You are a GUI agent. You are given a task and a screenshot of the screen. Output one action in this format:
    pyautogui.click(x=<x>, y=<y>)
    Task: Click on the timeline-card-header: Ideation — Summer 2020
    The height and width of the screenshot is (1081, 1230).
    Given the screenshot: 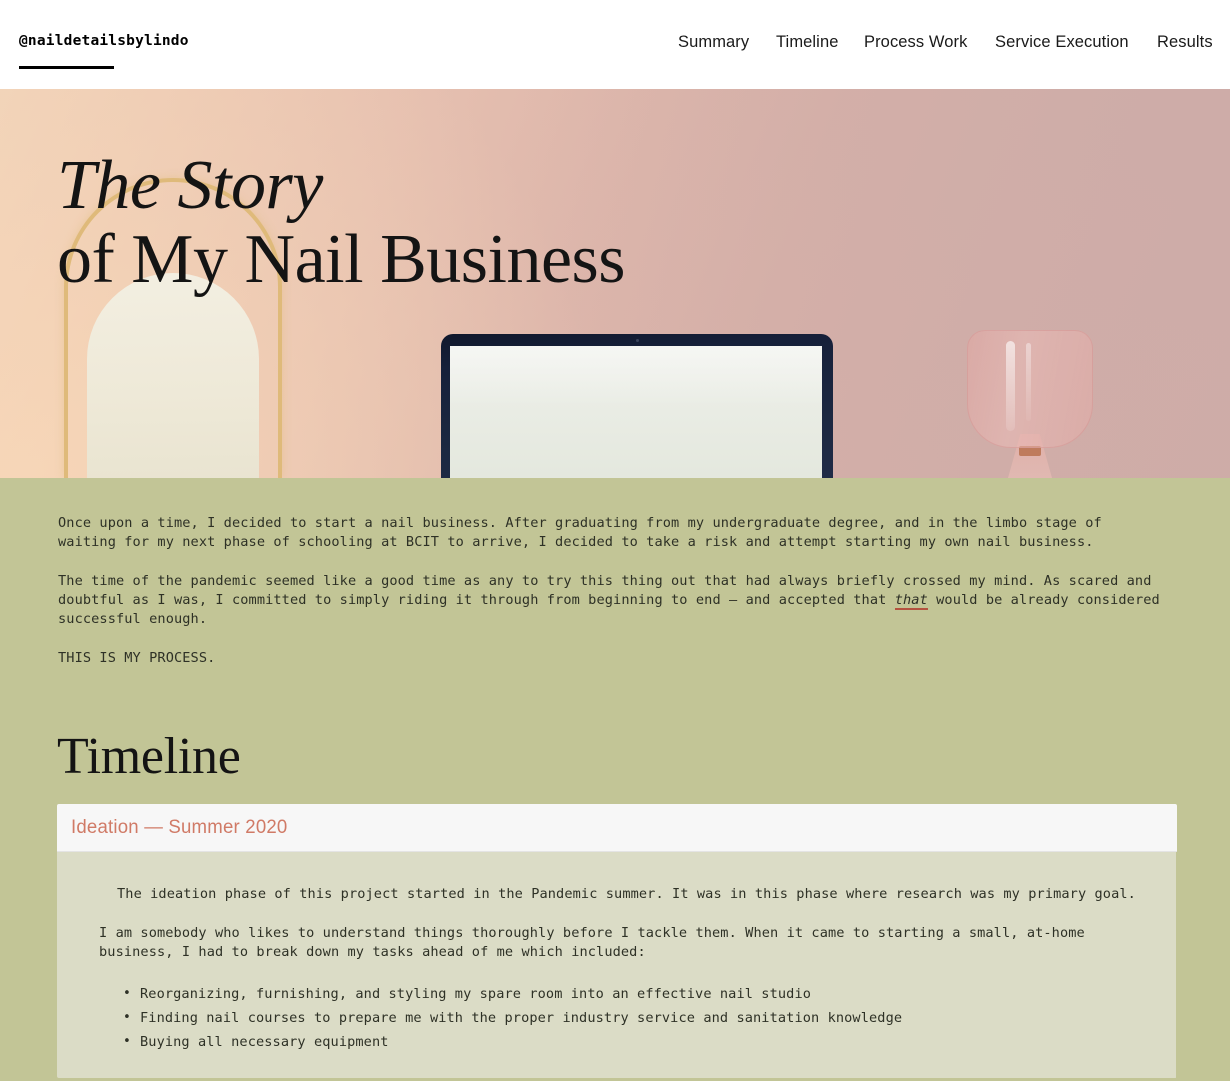 What is the action you would take?
    pyautogui.click(x=617, y=827)
    